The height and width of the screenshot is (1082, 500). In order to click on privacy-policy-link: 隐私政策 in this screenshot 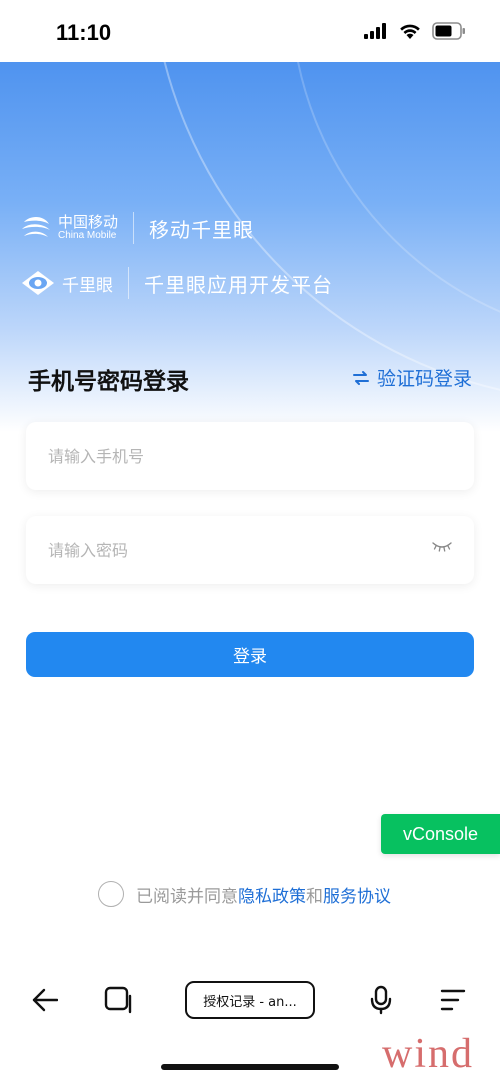, I will do `click(272, 894)`.